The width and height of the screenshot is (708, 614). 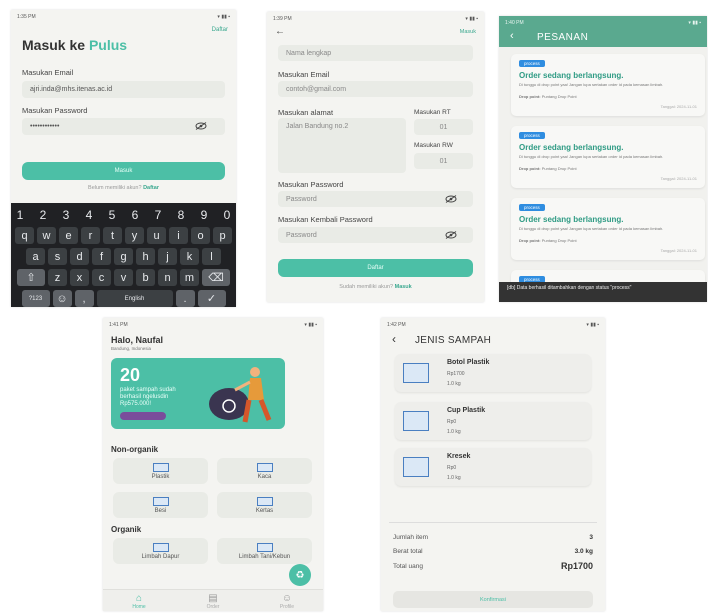 I want to click on key: 8, so click(x=181, y=215).